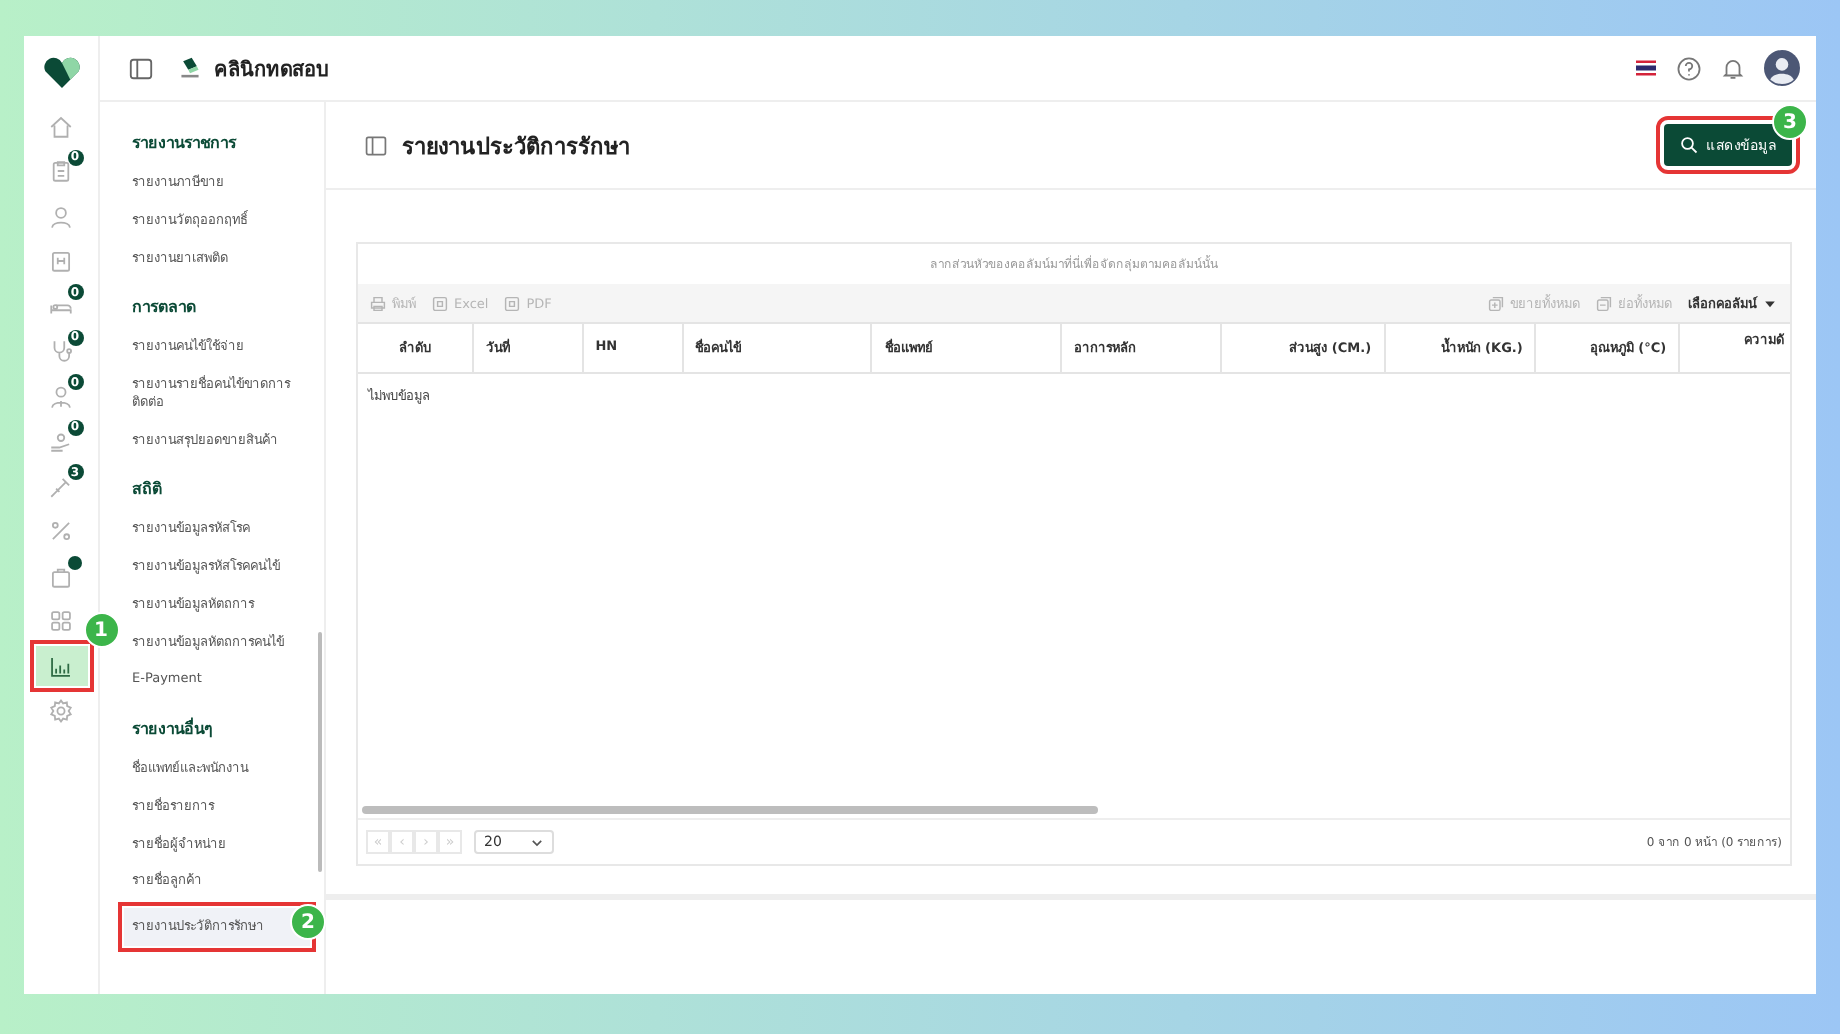 Image resolution: width=1840 pixels, height=1034 pixels. Describe the element at coordinates (164, 308) in the screenshot. I see `section-heading: การตลาด` at that location.